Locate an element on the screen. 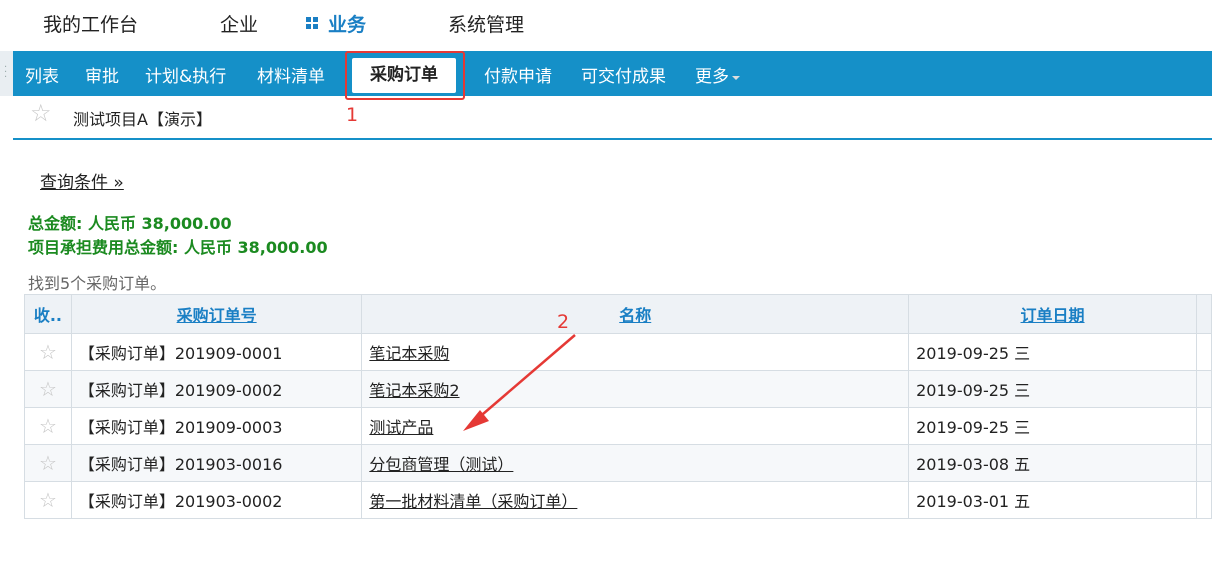 The image size is (1212, 565). order-name-link: 分包商管理（测试） is located at coordinates (441, 464).